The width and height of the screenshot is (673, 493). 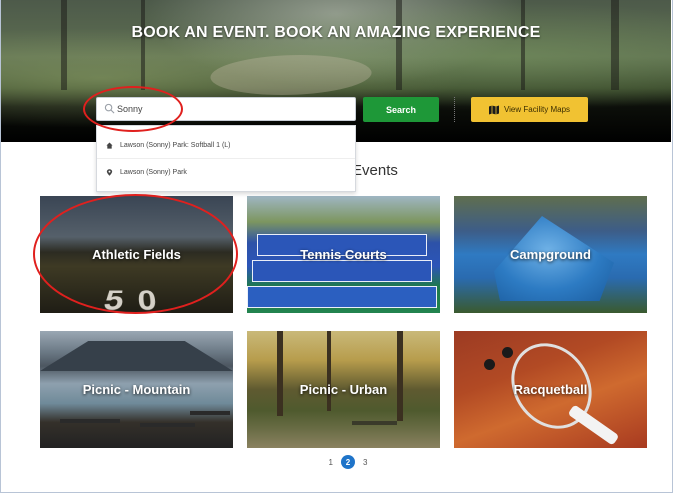 I want to click on page-link-current: 2, so click(x=348, y=462).